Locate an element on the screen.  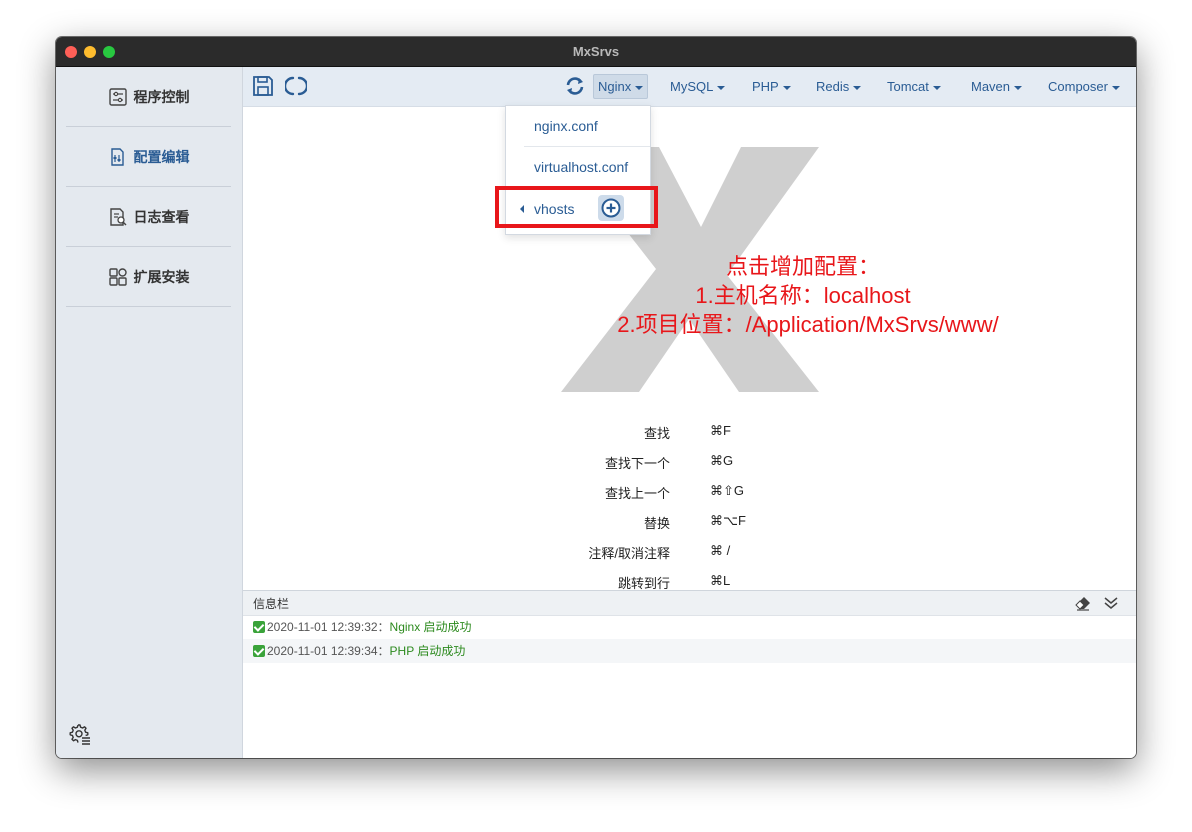
title-bar: MxSrvs is located at coordinates (596, 52).